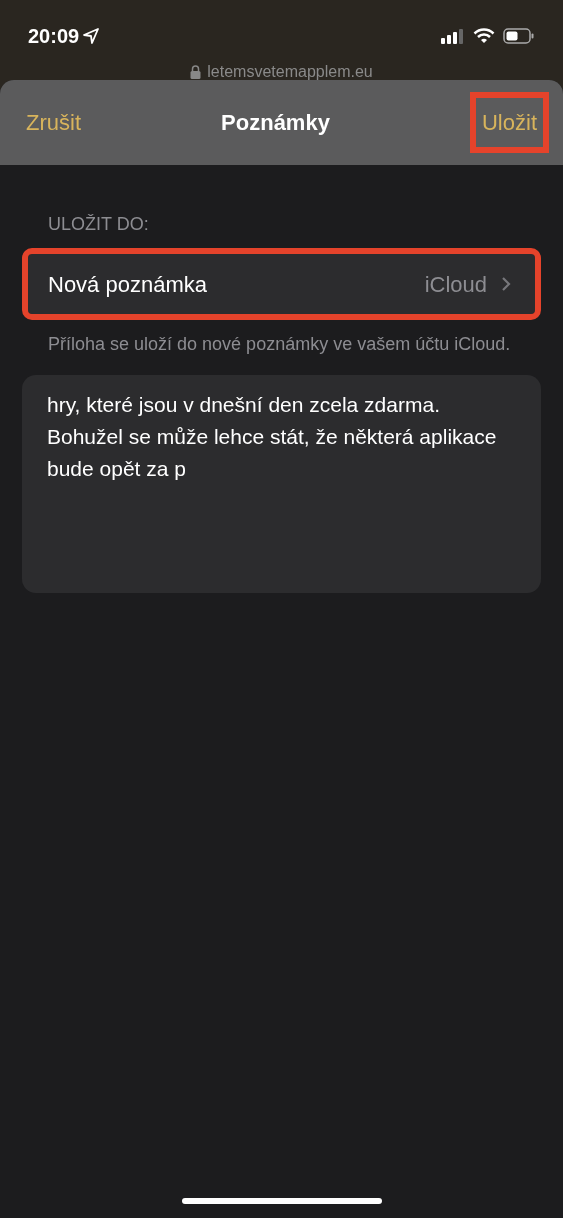 The image size is (563, 1218). I want to click on url-address: letemsvetemapplem.eu, so click(290, 72).